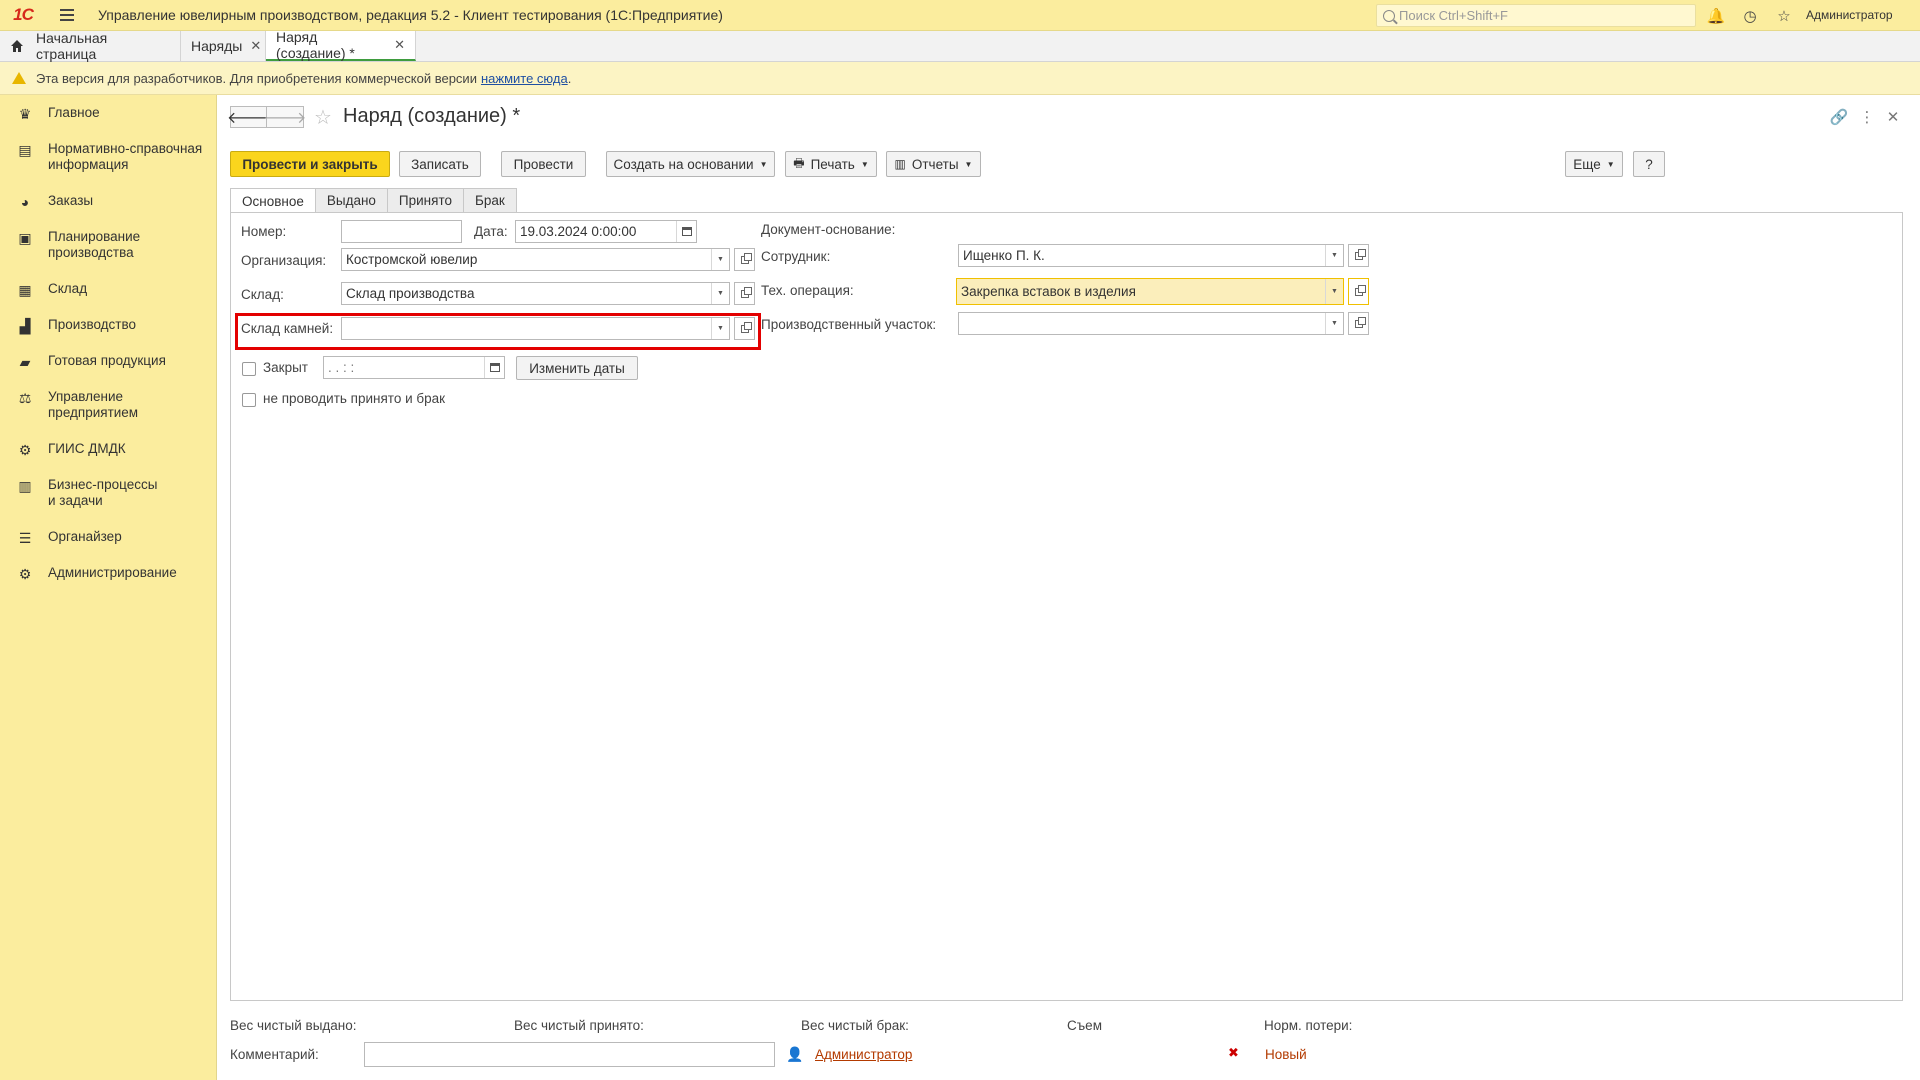 This screenshot has width=1920, height=1080. What do you see at coordinates (223, 46) in the screenshot?
I see `tab-naryady: Наряды ✕` at bounding box center [223, 46].